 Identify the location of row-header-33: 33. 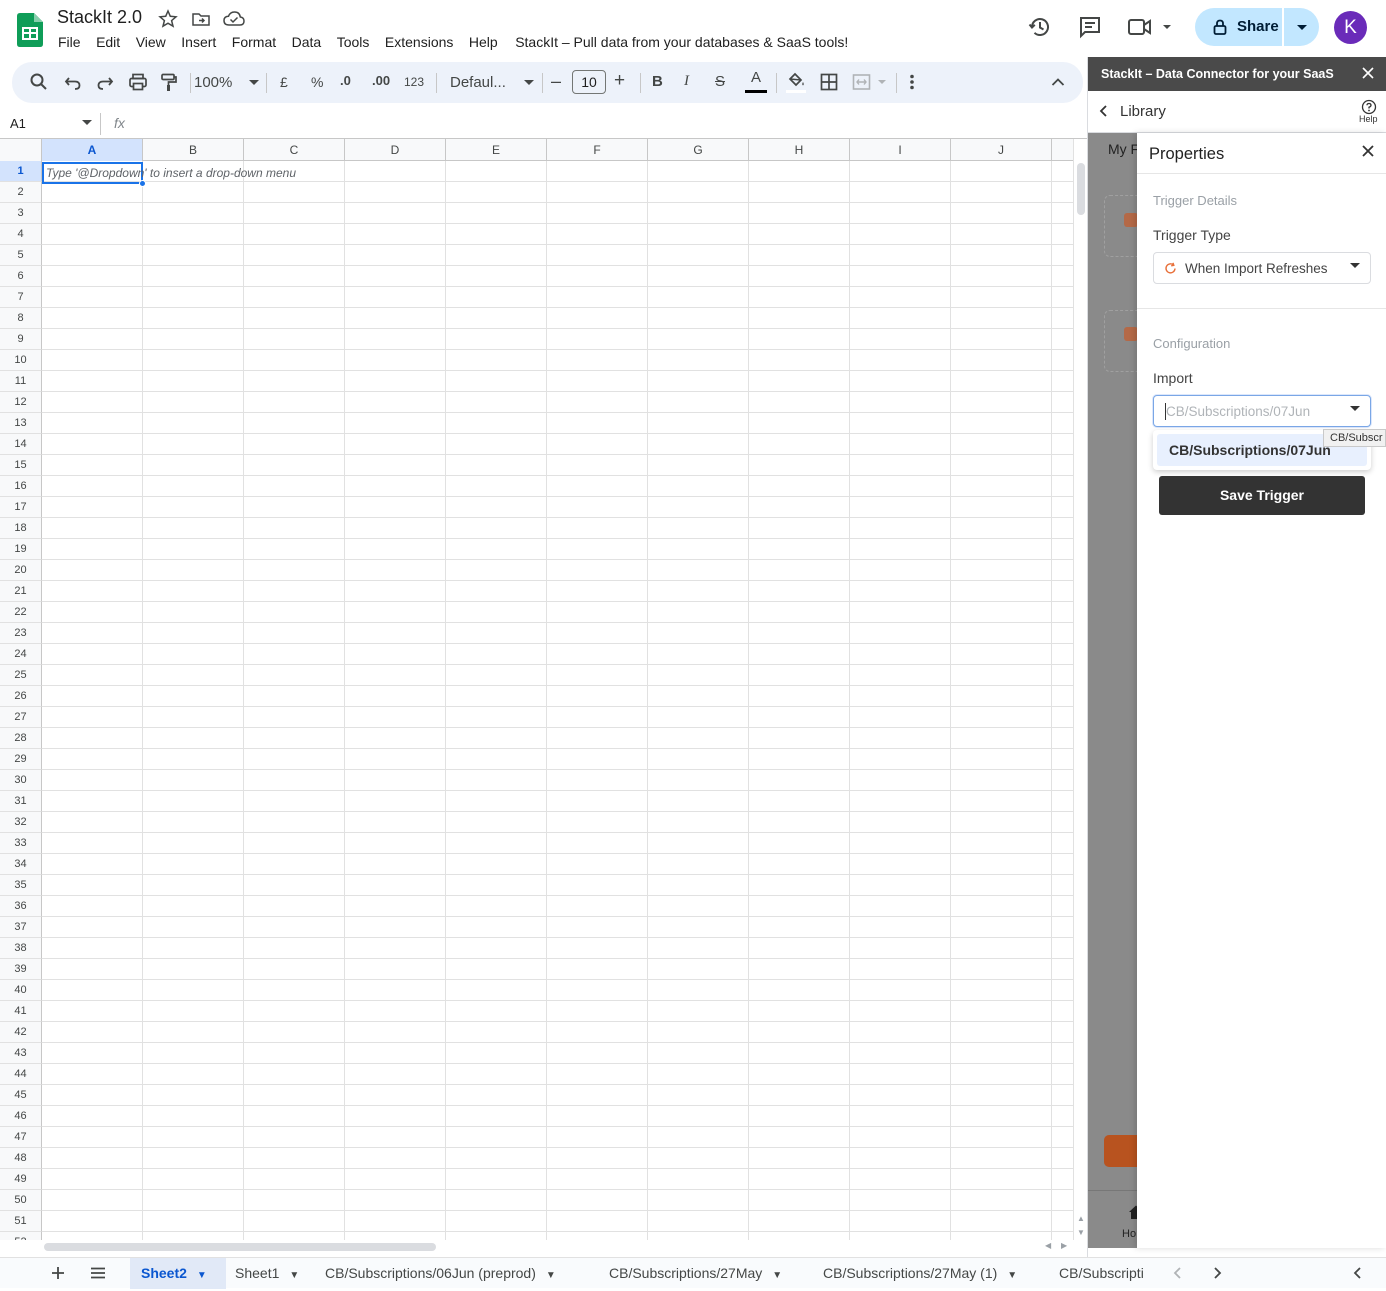
(21, 843).